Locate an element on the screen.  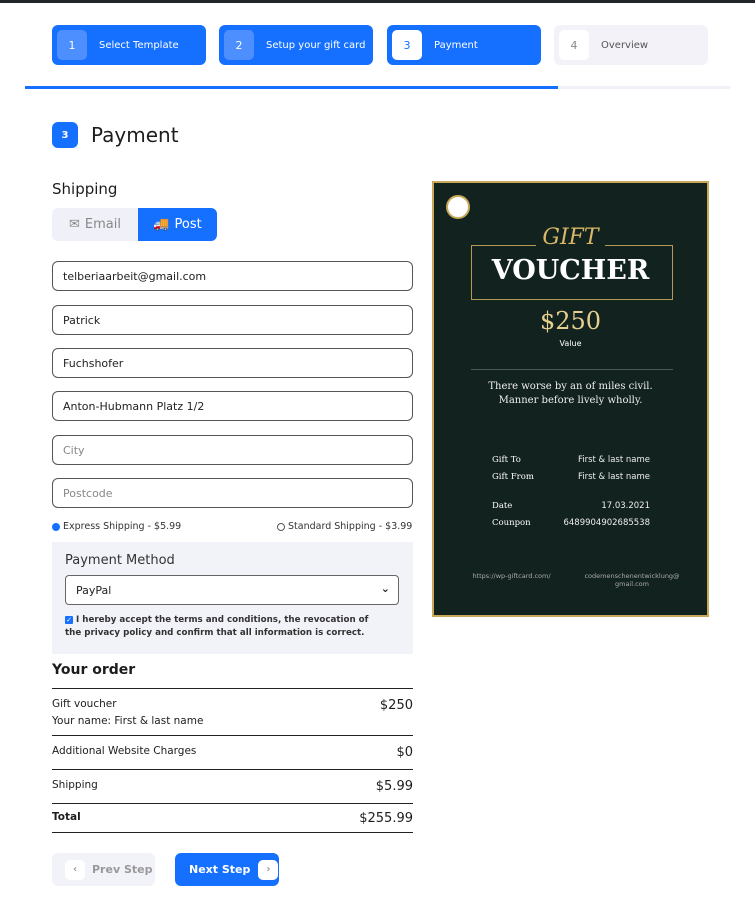
order-title: Your order is located at coordinates (94, 670).